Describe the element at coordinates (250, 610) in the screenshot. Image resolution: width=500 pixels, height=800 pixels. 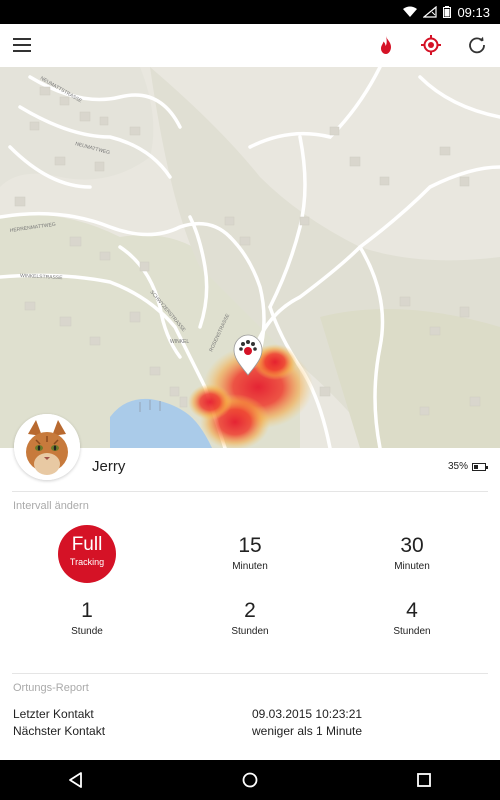
I see `interval-value: 2` at that location.